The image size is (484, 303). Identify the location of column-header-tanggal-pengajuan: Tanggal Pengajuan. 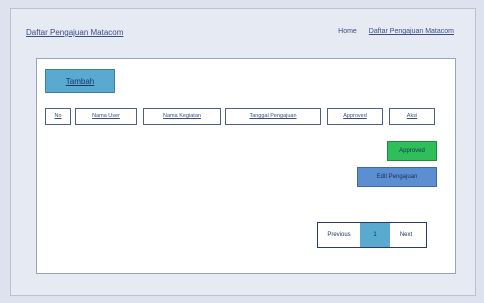
(273, 116).